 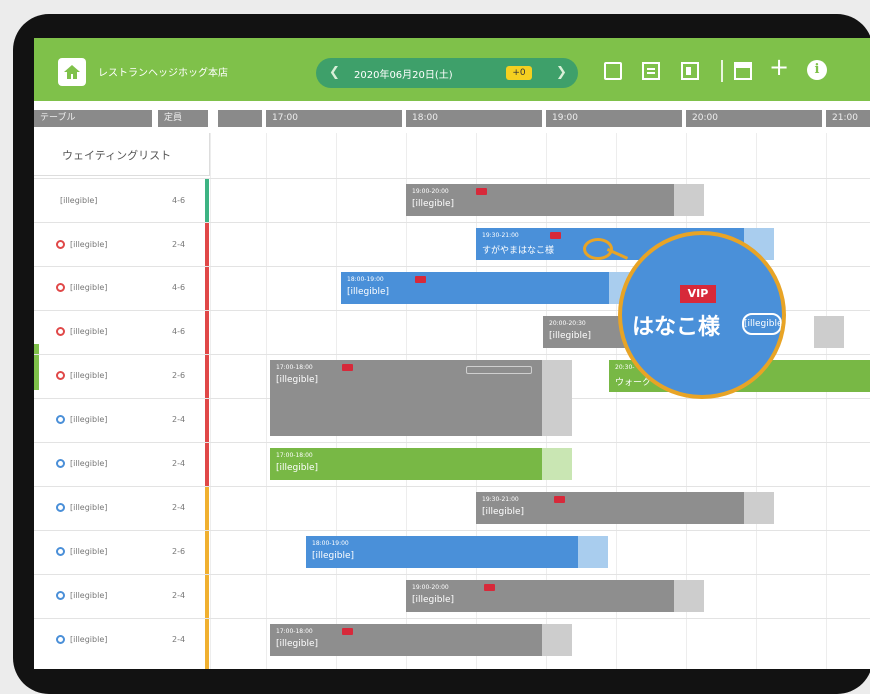 What do you see at coordinates (93, 118) in the screenshot?
I see `table-column-header: テーブル` at bounding box center [93, 118].